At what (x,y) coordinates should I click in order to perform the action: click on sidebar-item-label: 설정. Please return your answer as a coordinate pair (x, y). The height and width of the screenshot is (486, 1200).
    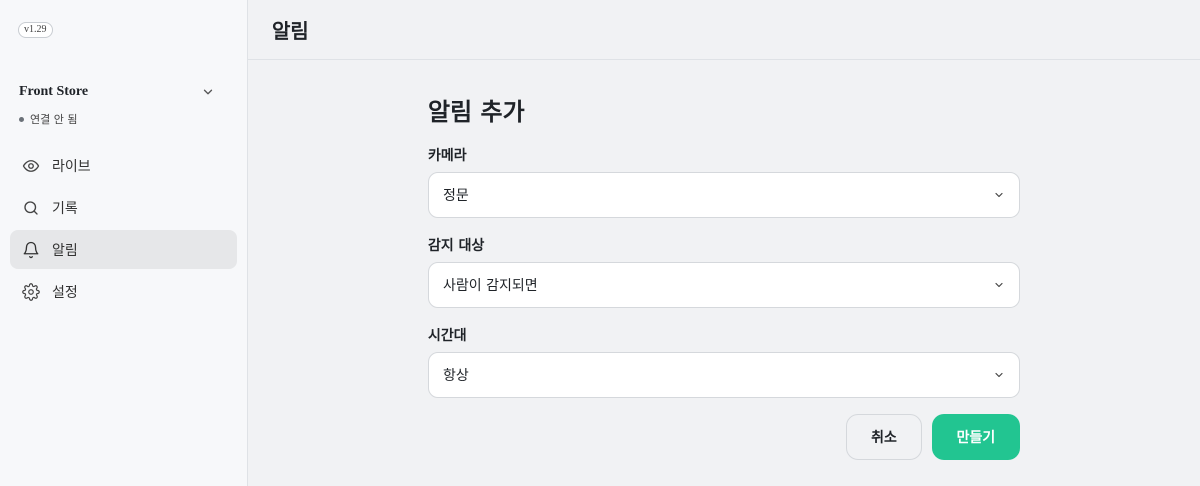
    Looking at the image, I should click on (65, 292).